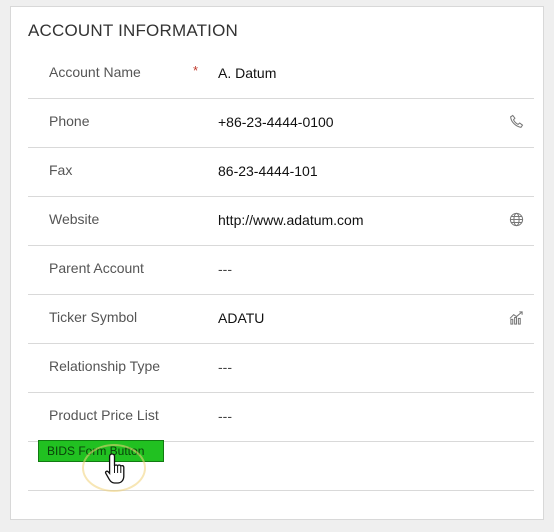 The height and width of the screenshot is (532, 554). Describe the element at coordinates (281, 74) in the screenshot. I see `field-account-name: Account Name * A. Datum` at that location.